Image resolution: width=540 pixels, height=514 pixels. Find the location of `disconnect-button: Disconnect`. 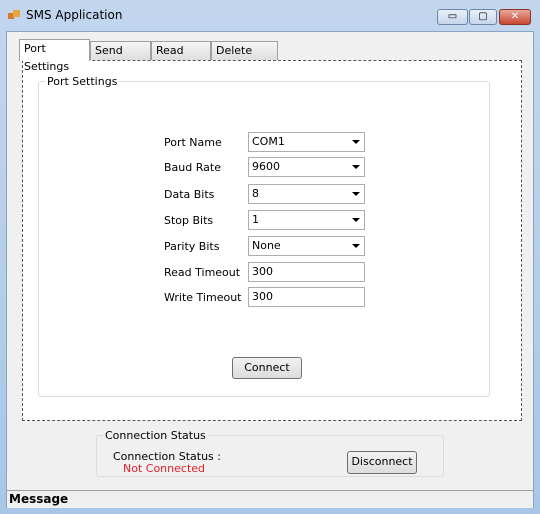

disconnect-button: Disconnect is located at coordinates (382, 462).